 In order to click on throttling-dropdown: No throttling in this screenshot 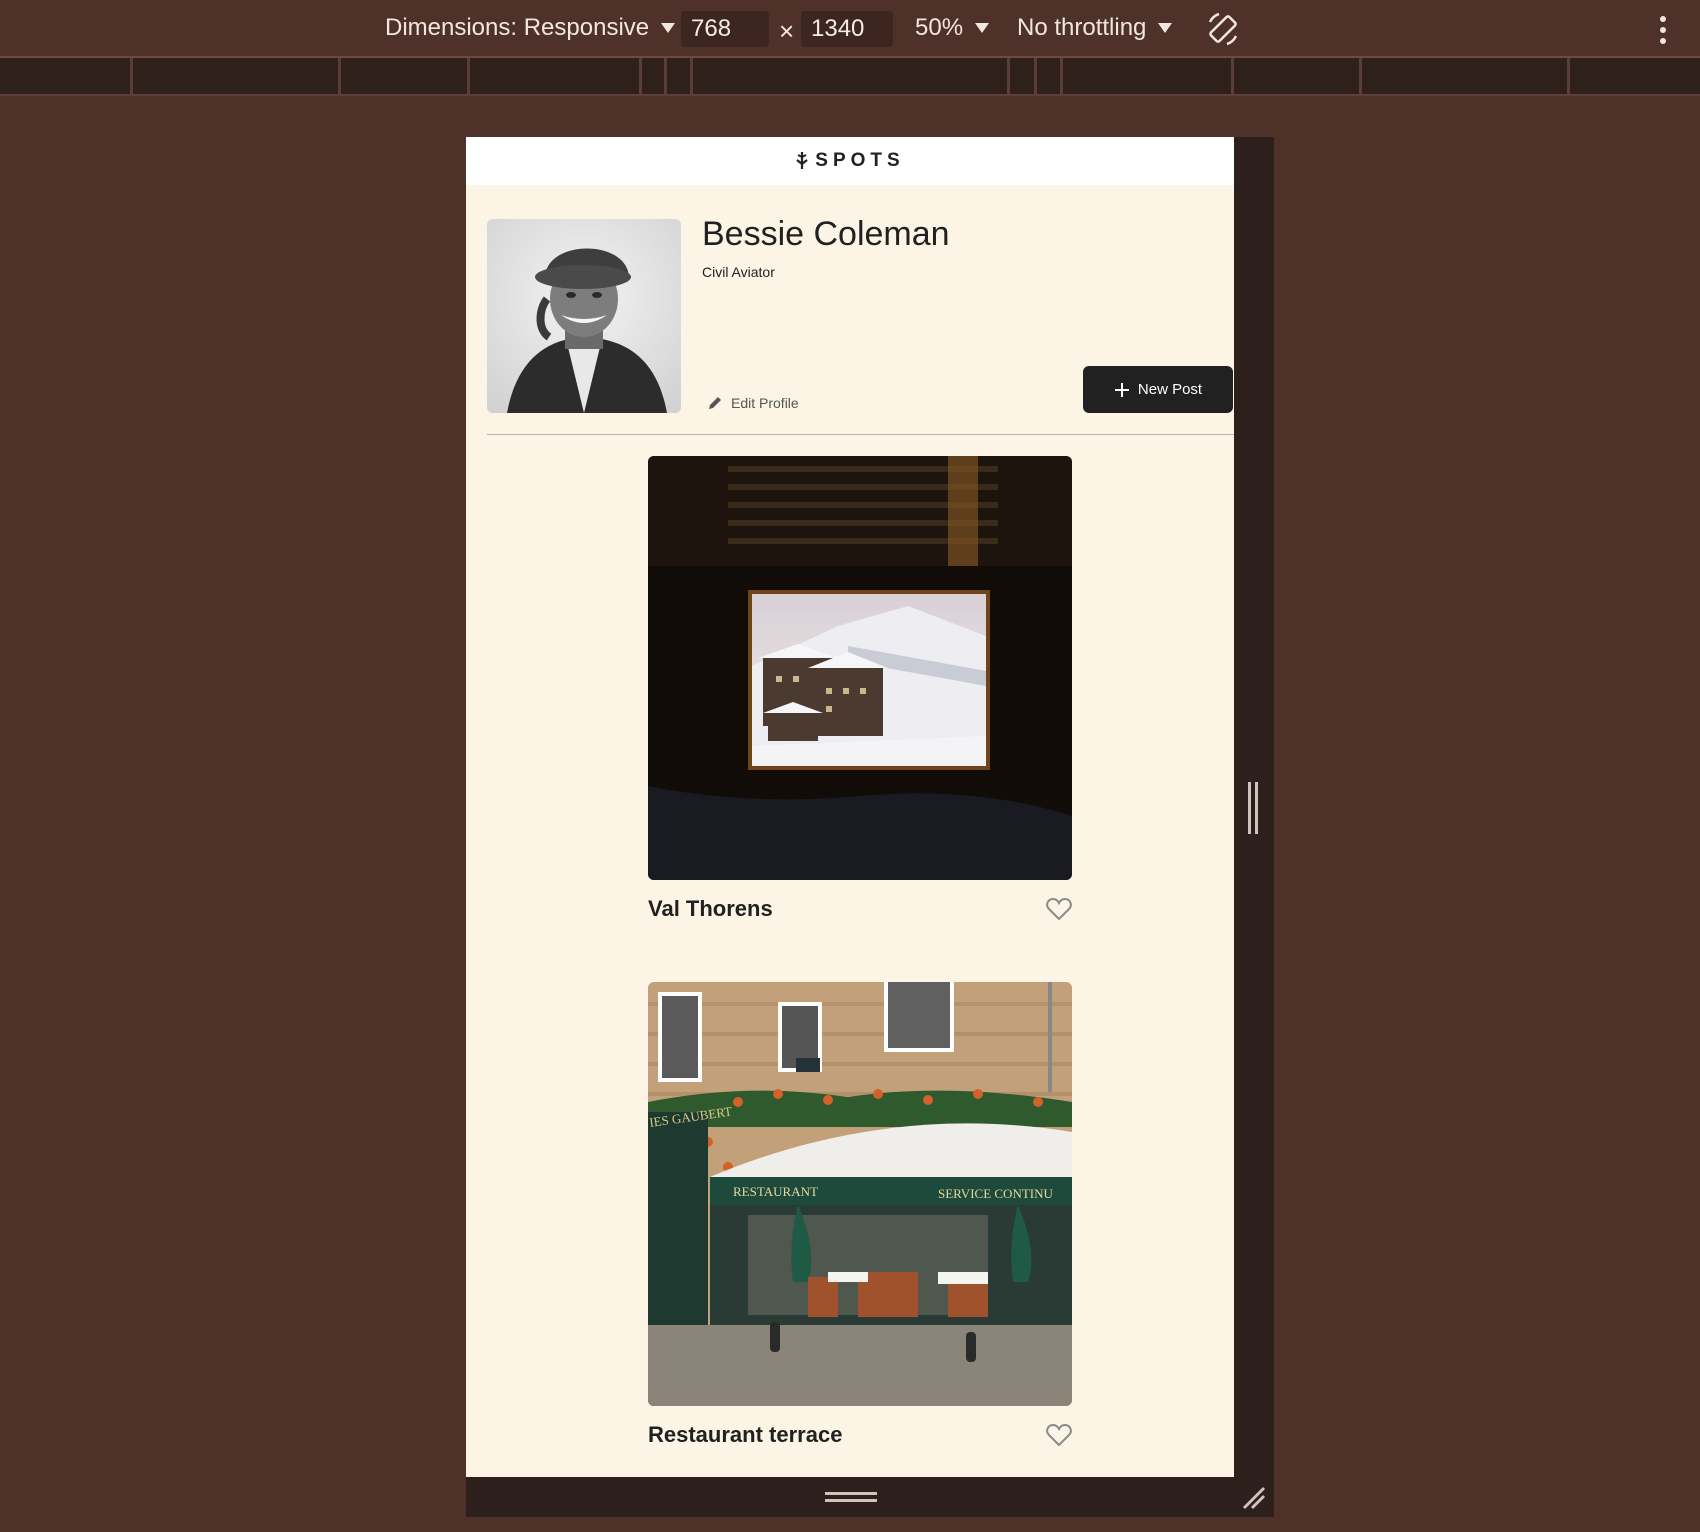, I will do `click(1095, 28)`.